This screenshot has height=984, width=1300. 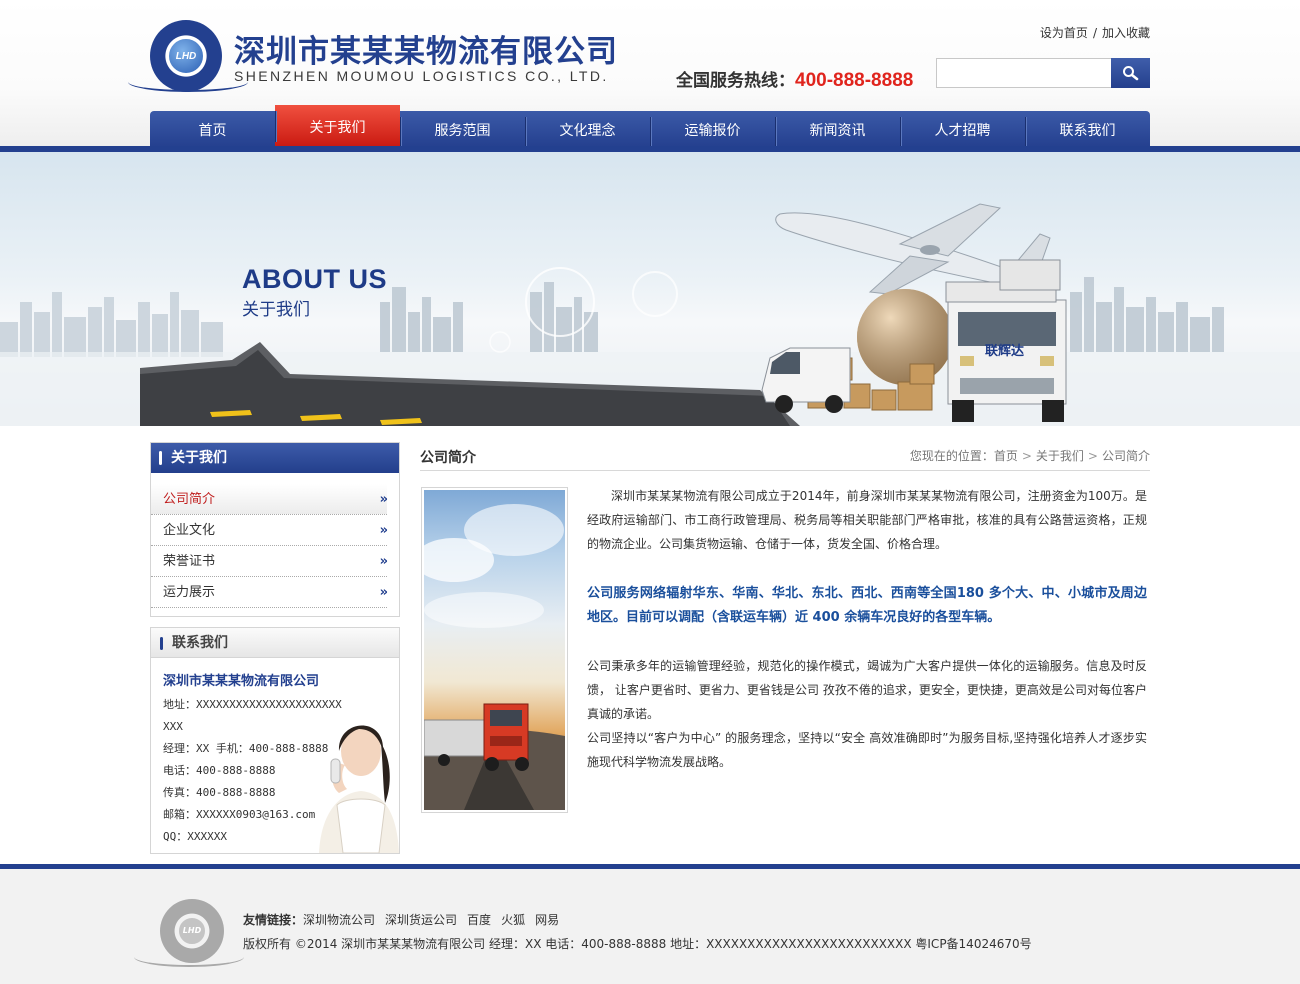 What do you see at coordinates (951, 456) in the screenshot?
I see `breadcrumb-label: 您现在的位置：` at bounding box center [951, 456].